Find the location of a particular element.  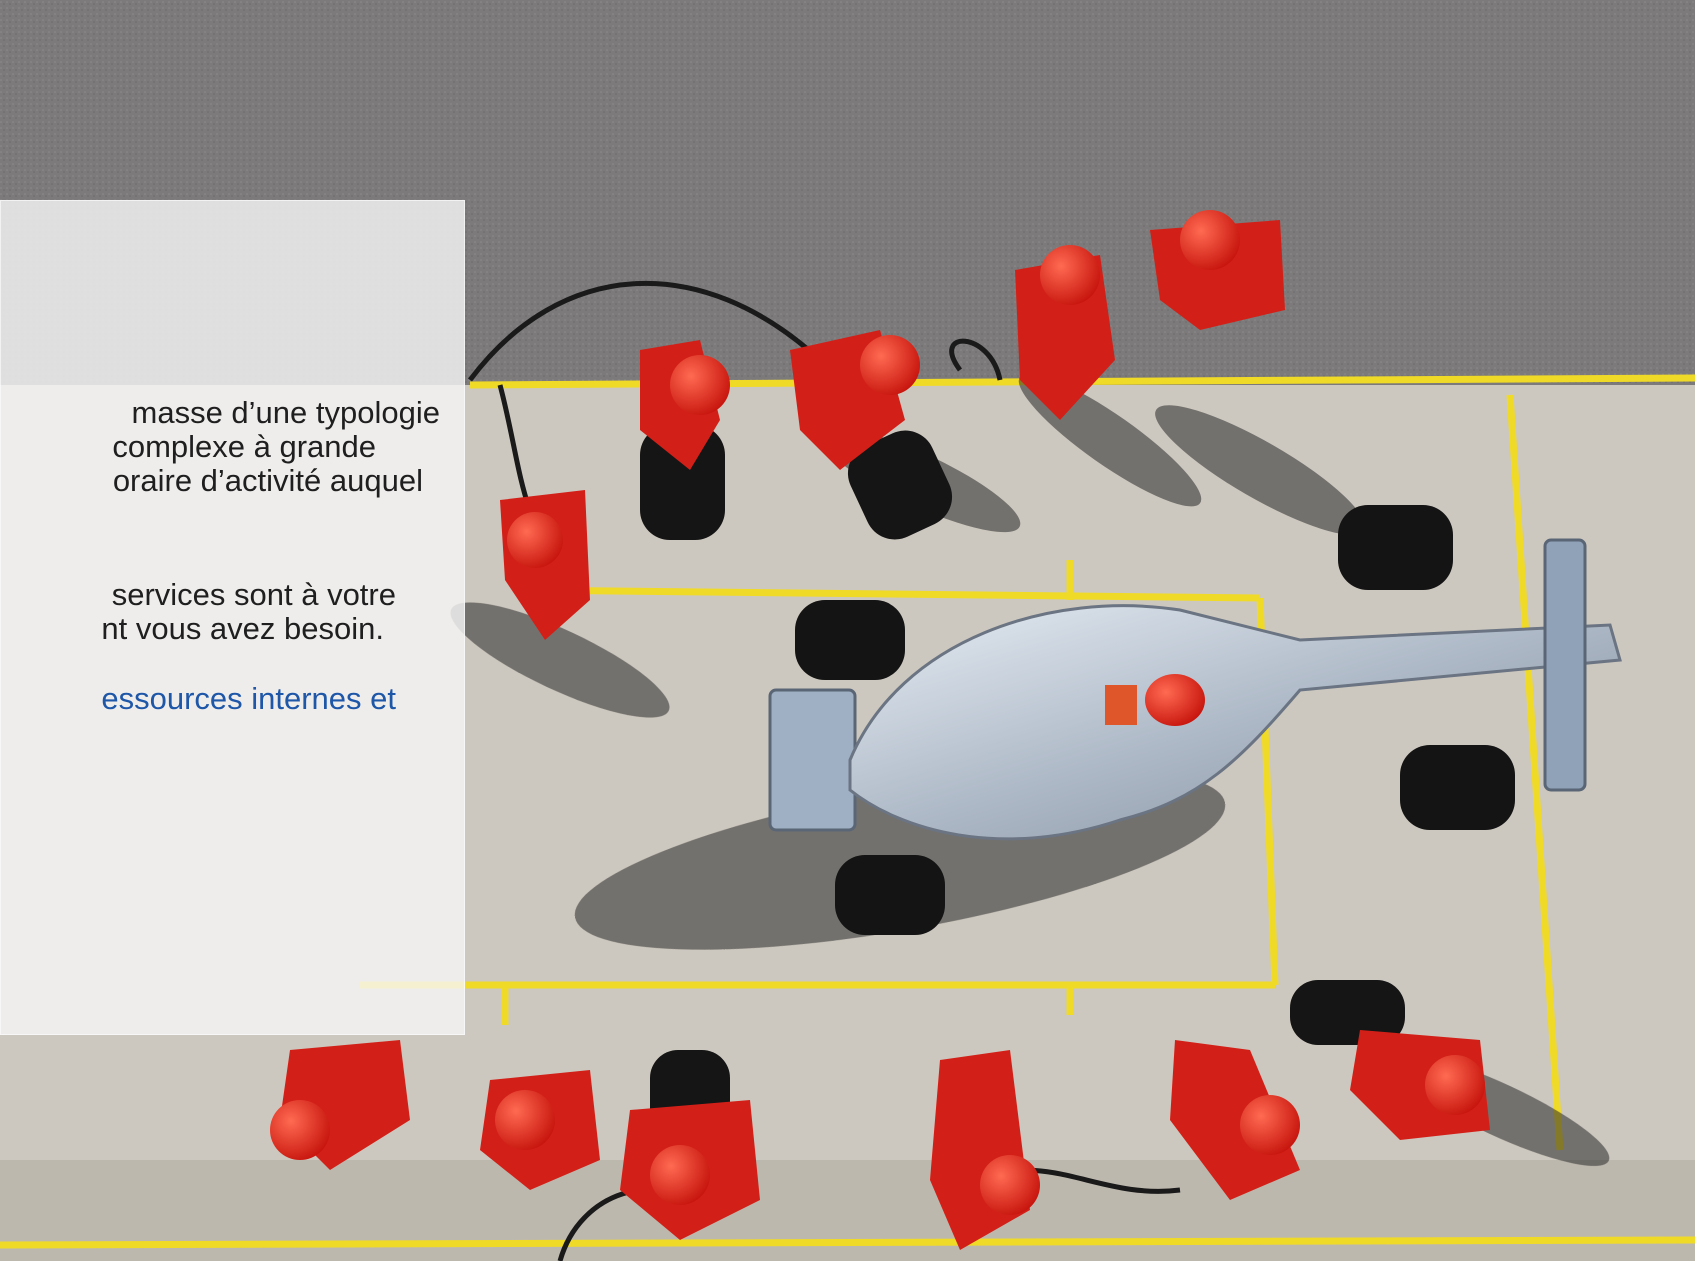

panel-line-5: nt vous avez besoin. is located at coordinates (242, 628).